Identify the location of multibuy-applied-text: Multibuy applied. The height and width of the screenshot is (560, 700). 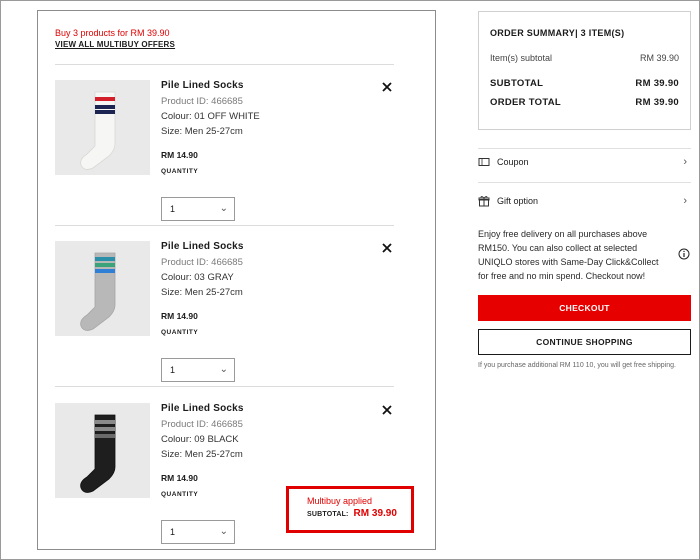
(340, 501).